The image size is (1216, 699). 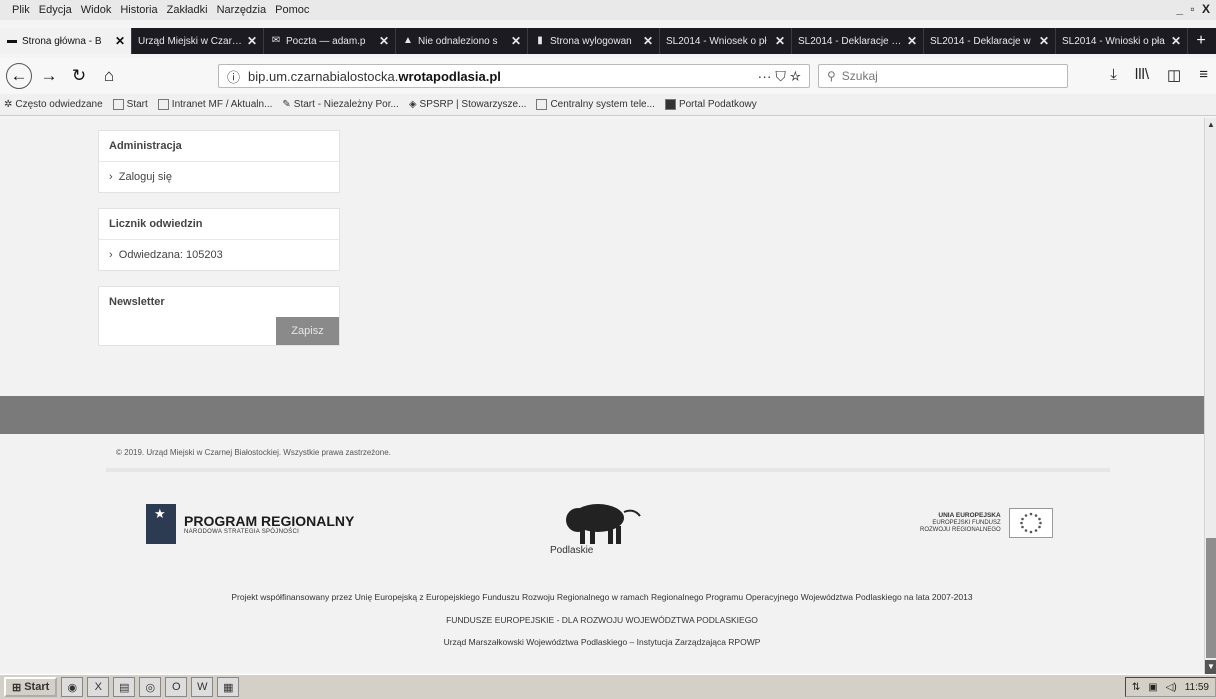 I want to click on scroll-up-icon: ▲, so click(x=1210, y=125).